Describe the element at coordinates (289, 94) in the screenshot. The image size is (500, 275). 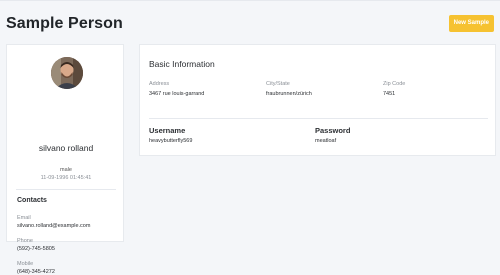
I see `city-state-value: fraubrunnen/zürich` at that location.